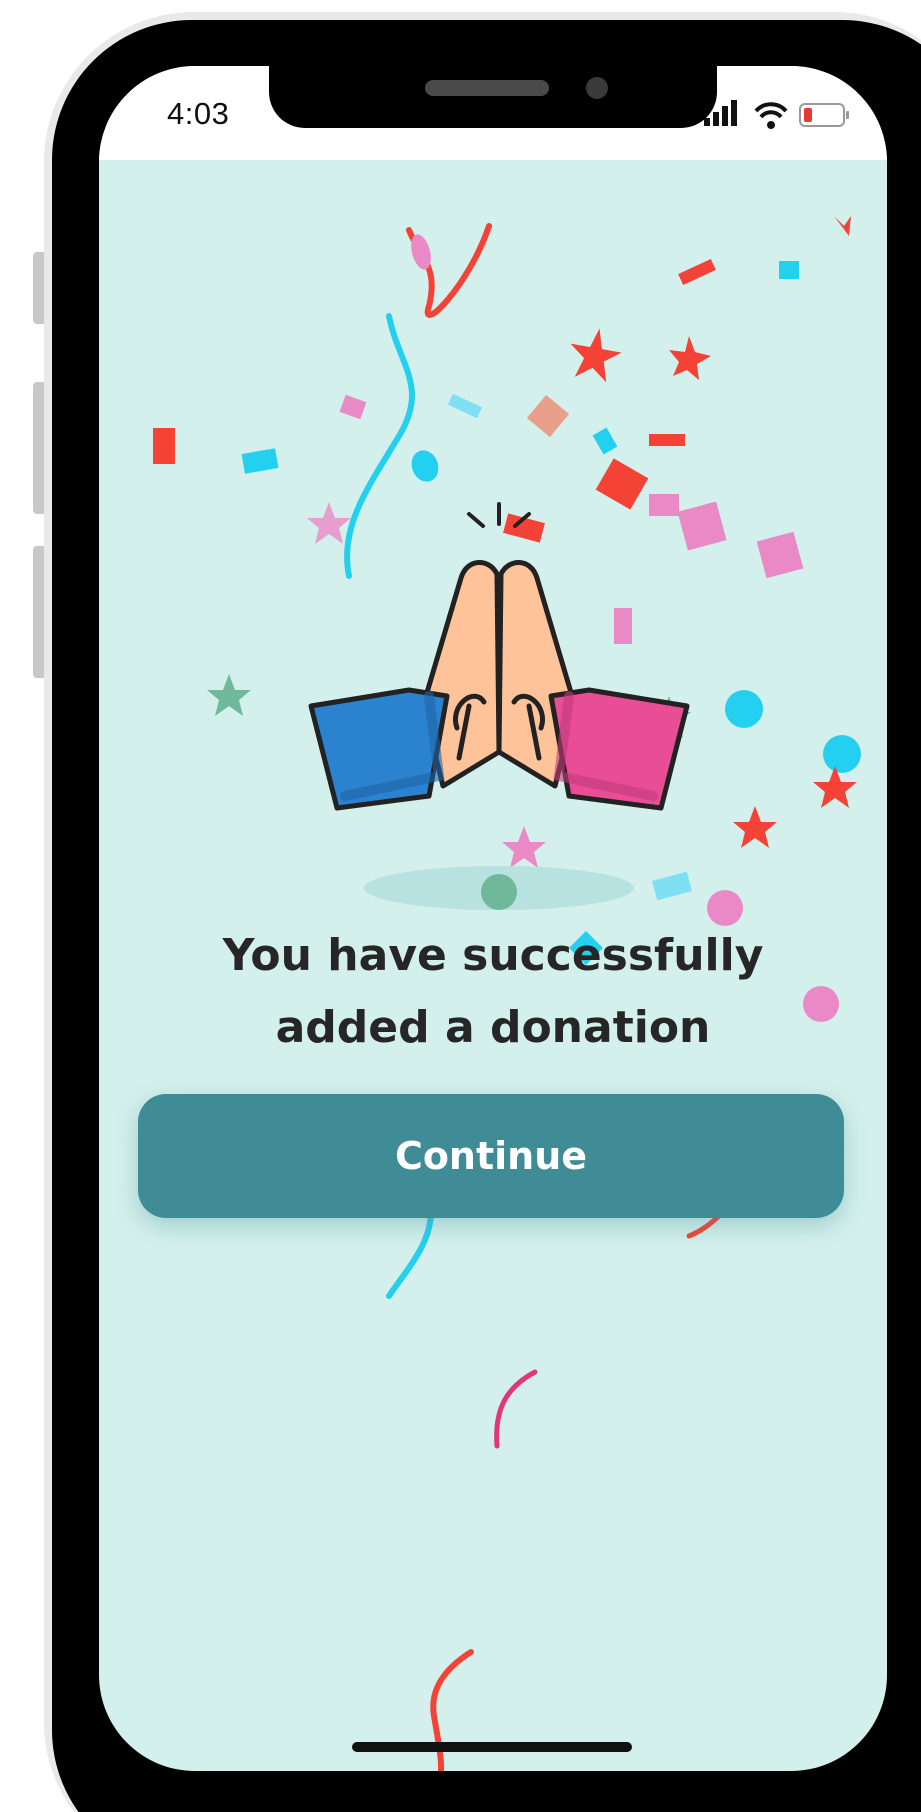 This screenshot has width=921, height=1812. Describe the element at coordinates (597, 88) in the screenshot. I see `front-camera` at that location.